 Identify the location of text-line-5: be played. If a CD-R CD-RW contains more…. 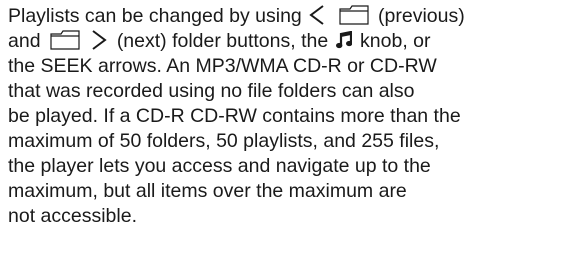
(234, 116).